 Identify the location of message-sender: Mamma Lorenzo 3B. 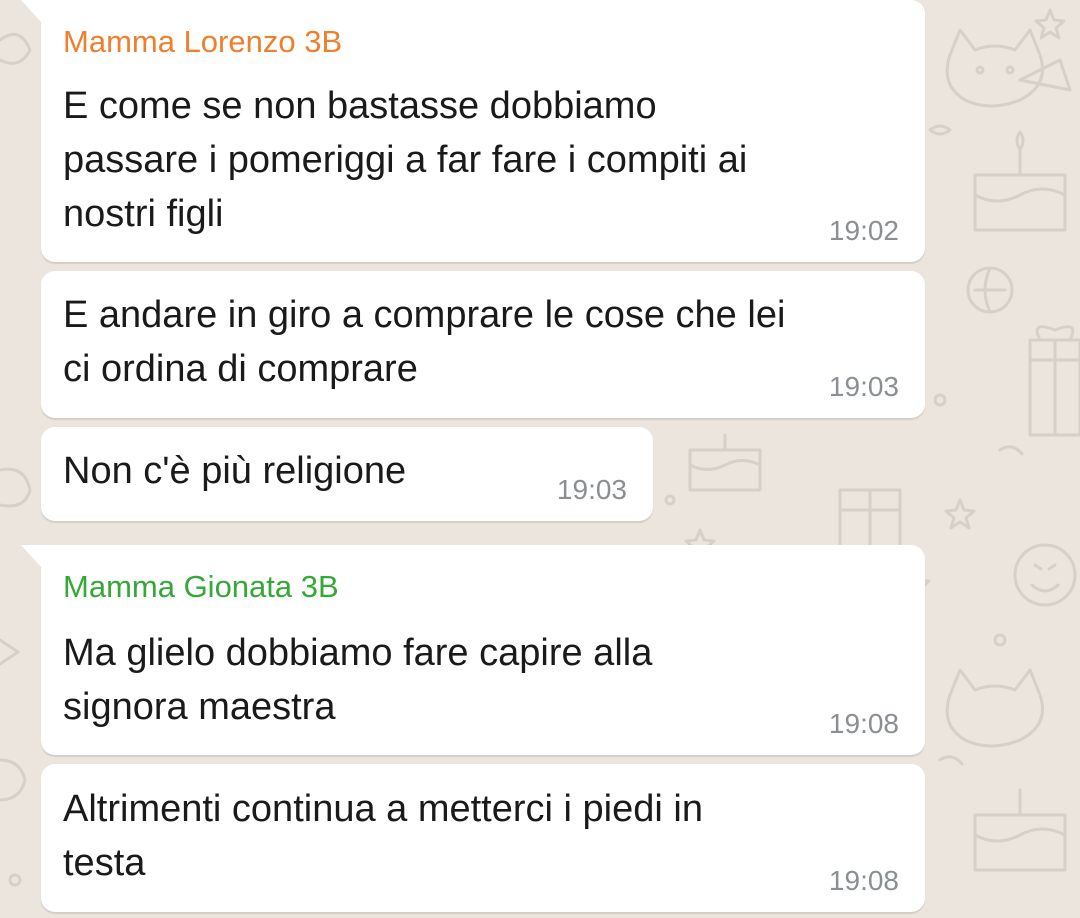
(202, 42).